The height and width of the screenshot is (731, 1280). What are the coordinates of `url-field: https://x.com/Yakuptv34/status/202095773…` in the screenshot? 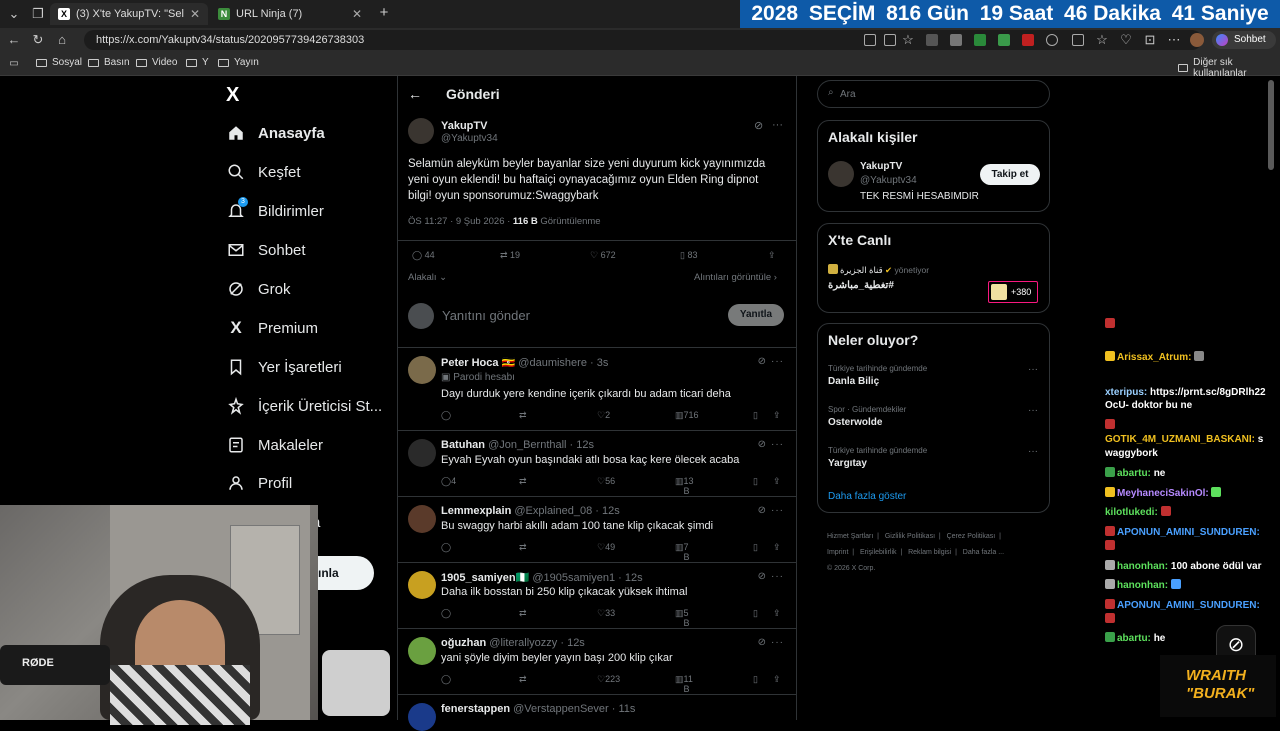 It's located at (643, 40).